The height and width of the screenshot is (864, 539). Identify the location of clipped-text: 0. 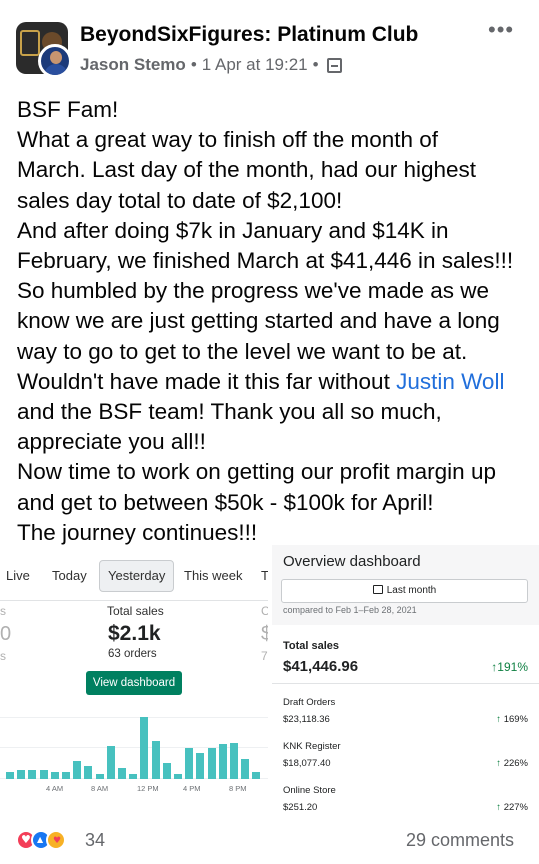
(6, 634).